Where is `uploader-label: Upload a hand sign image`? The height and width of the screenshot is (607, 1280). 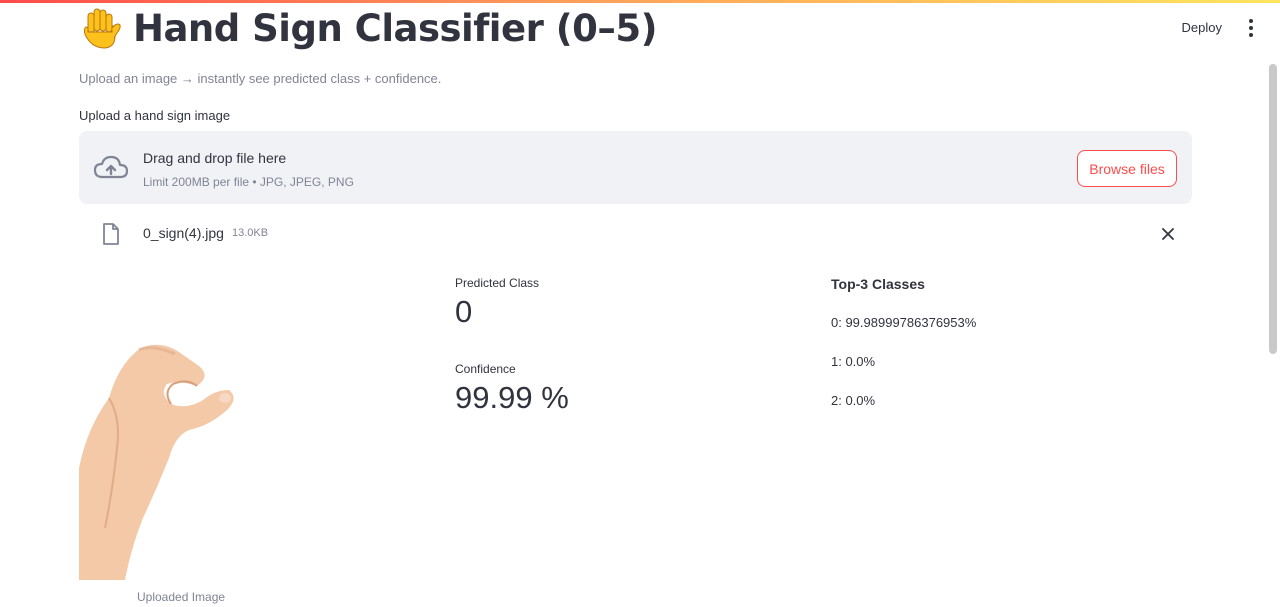
uploader-label: Upload a hand sign image is located at coordinates (155, 115).